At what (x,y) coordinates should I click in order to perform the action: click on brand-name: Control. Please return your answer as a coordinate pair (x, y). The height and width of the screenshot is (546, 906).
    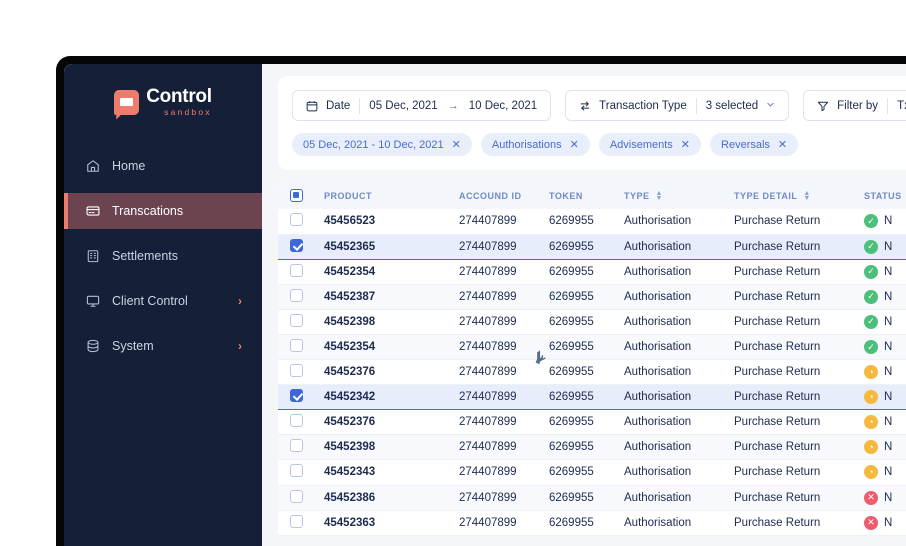
    Looking at the image, I should click on (179, 97).